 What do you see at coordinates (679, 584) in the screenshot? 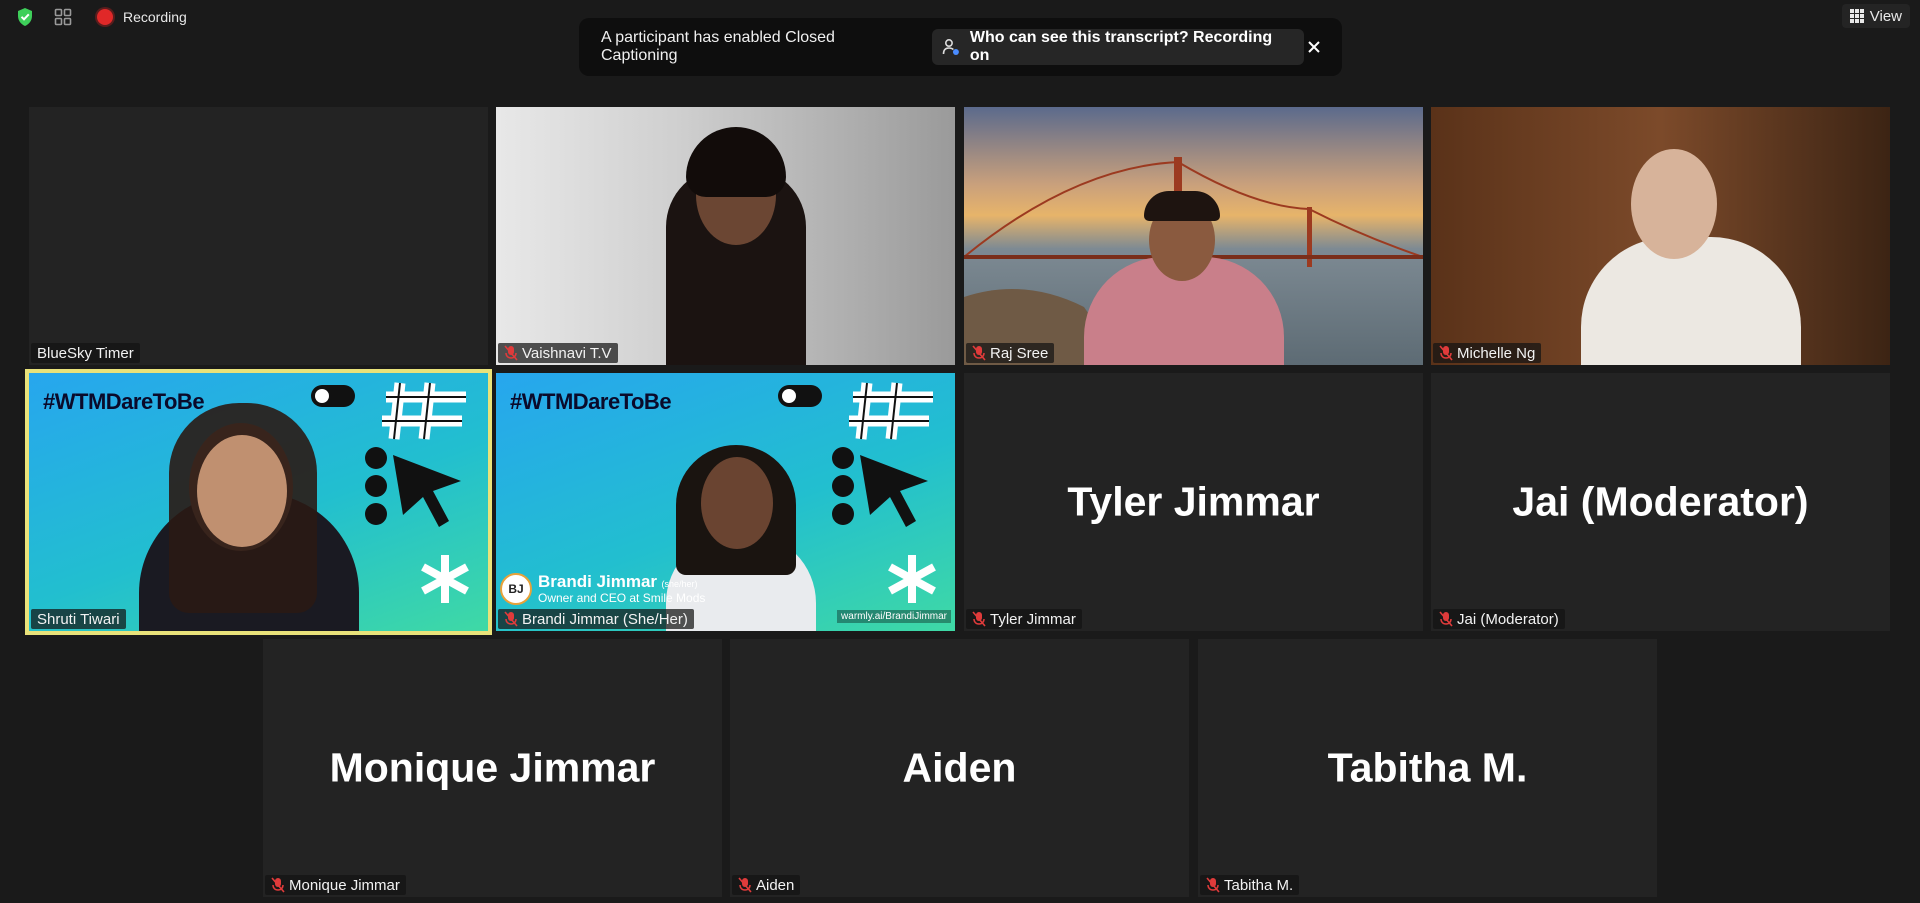
I see `lower-third-pronoun: (she/her)` at bounding box center [679, 584].